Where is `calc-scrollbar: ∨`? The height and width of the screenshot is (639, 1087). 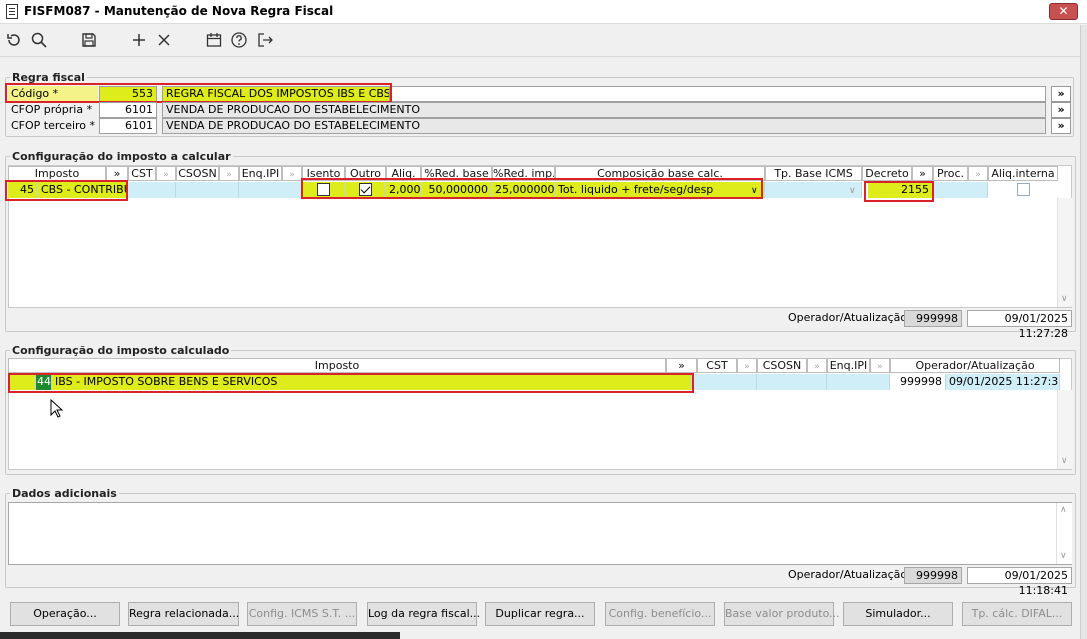 calc-scrollbar: ∨ is located at coordinates (1065, 252).